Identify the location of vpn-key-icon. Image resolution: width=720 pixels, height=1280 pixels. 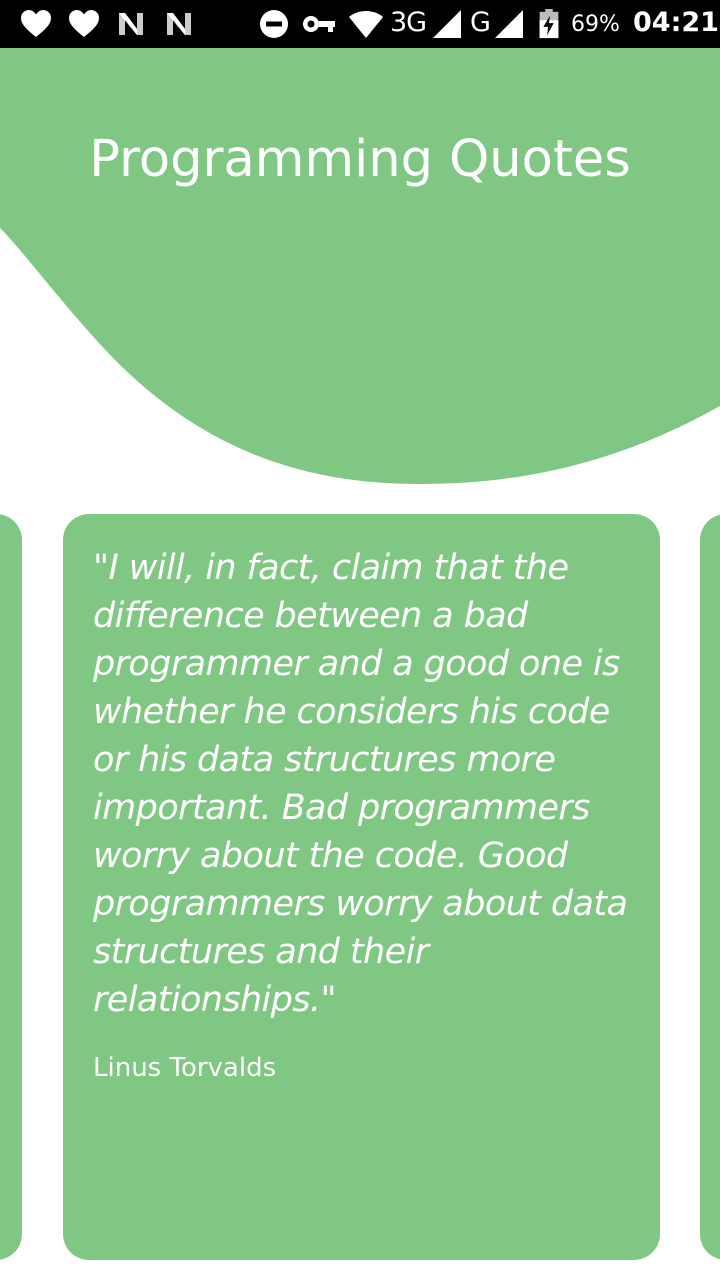
(319, 24).